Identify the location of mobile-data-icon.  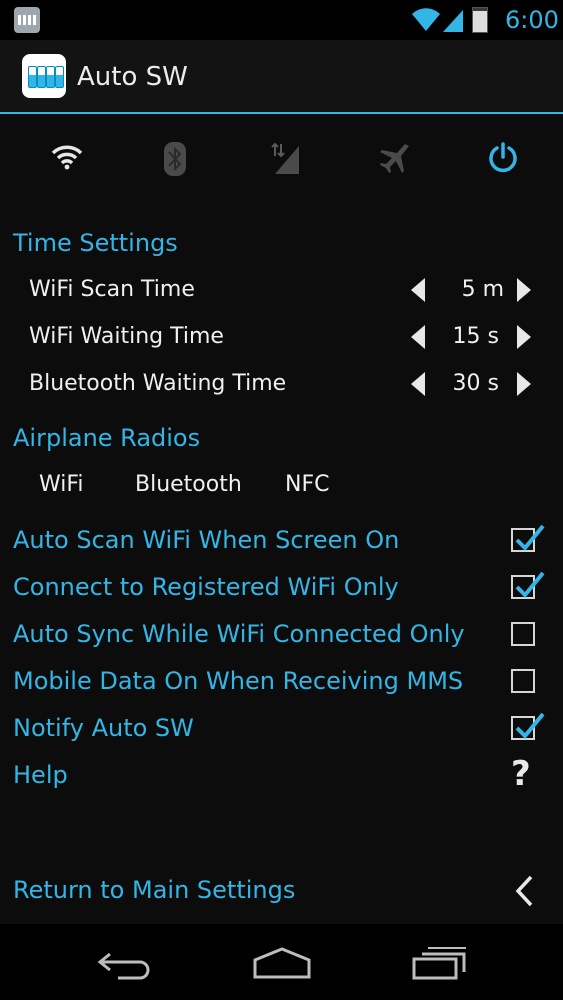
(285, 158).